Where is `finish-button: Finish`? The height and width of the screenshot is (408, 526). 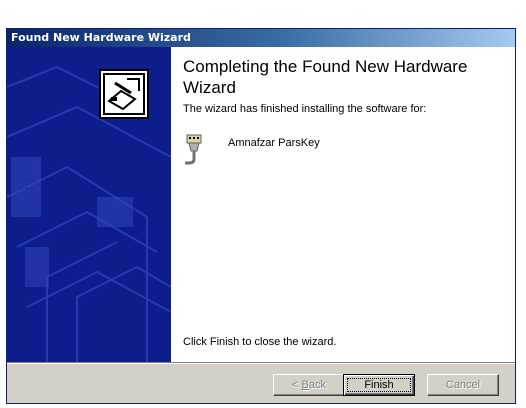 finish-button: Finish is located at coordinates (379, 385).